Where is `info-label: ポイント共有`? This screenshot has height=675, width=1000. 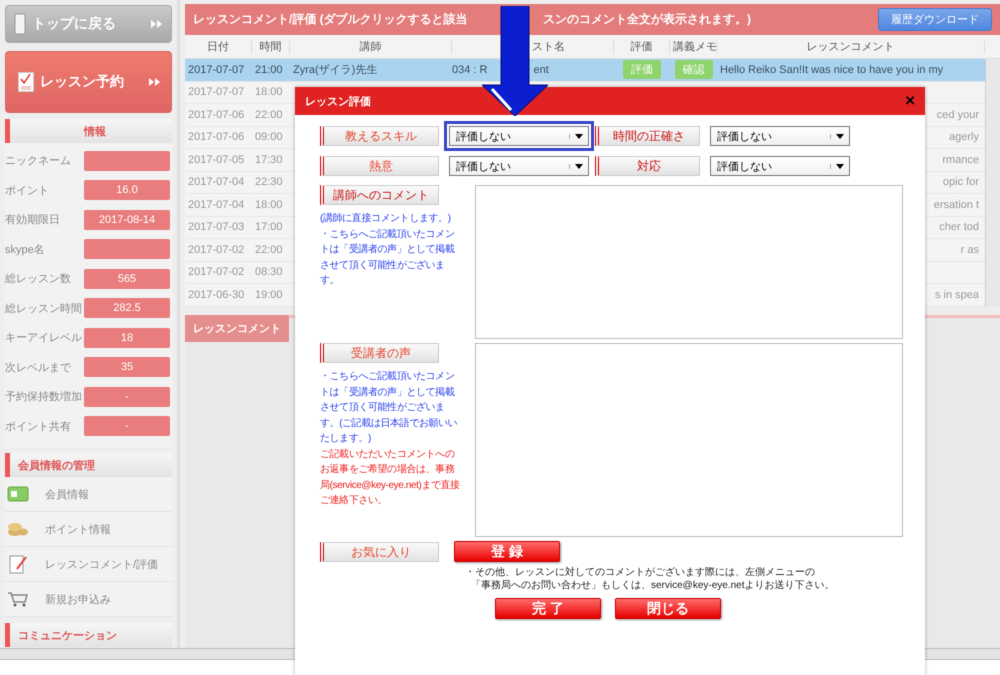 info-label: ポイント共有 is located at coordinates (38, 427).